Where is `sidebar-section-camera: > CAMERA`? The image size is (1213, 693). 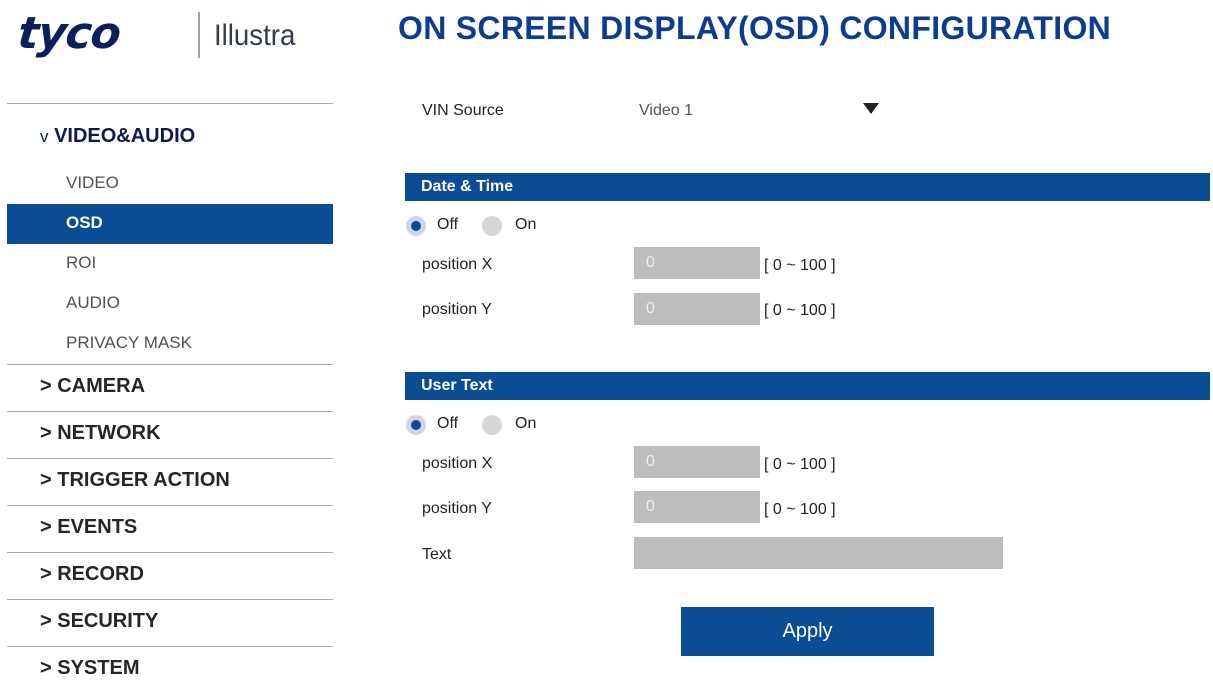 sidebar-section-camera: > CAMERA is located at coordinates (170, 388).